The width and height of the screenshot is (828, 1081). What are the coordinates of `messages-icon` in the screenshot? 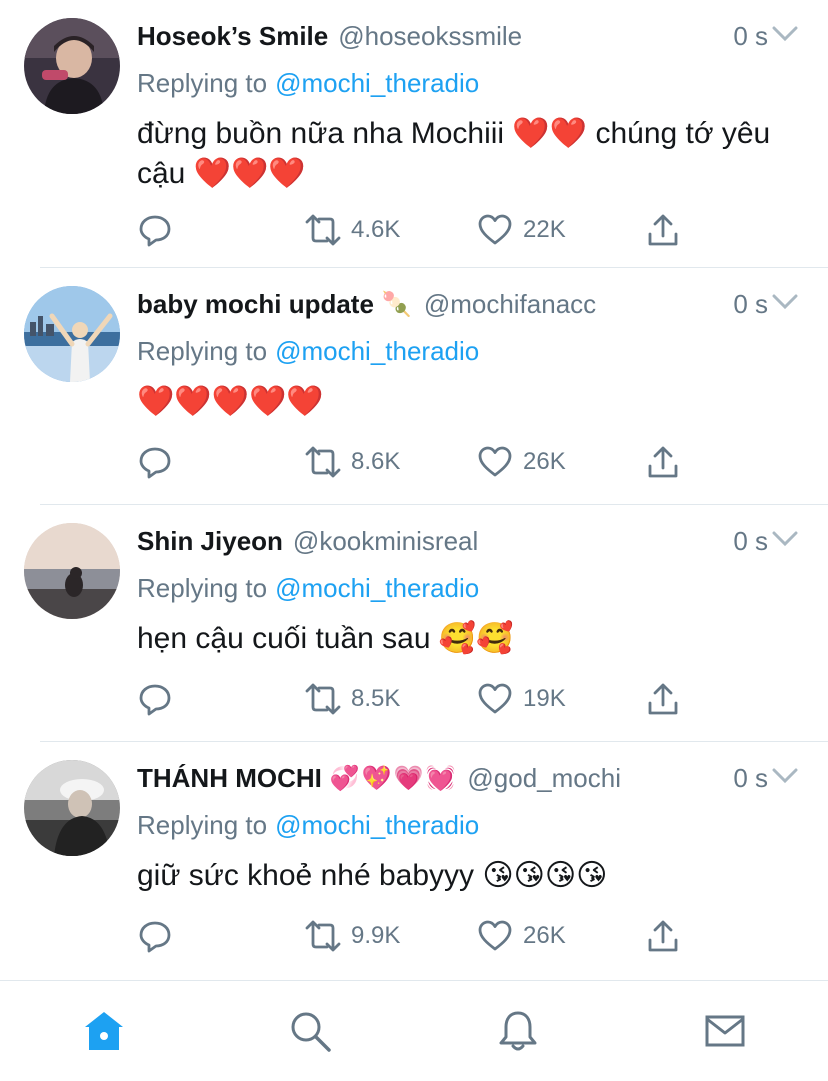 It's located at (725, 1031).